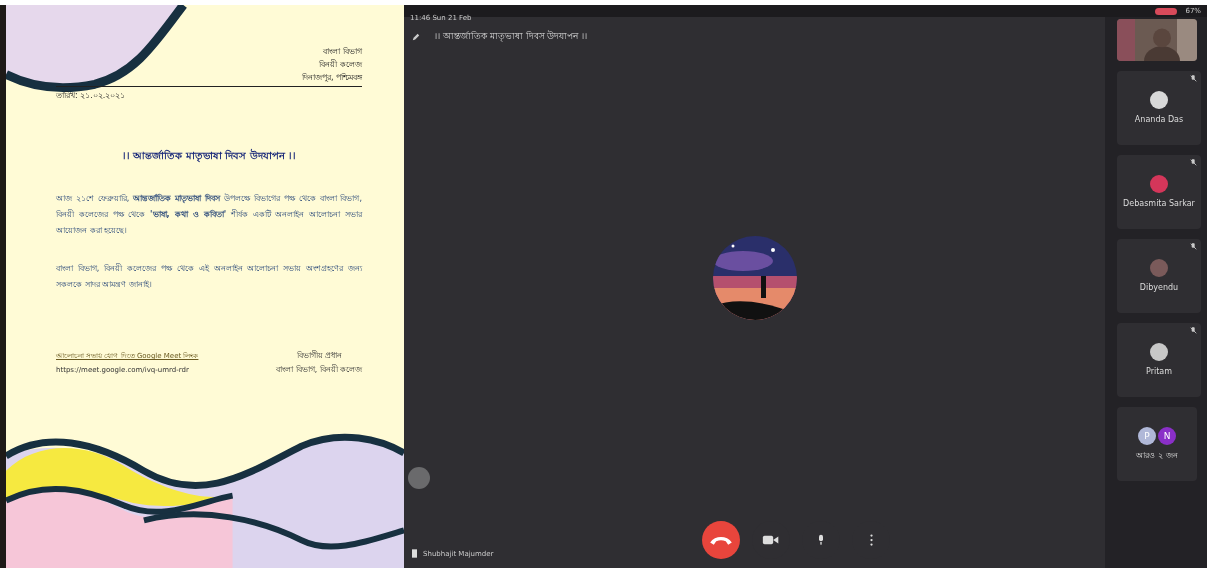 Image resolution: width=1207 pixels, height=568 pixels. What do you see at coordinates (209, 276) in the screenshot?
I see `letter-paragraph: বাংলা বিভাগ, বিনয়ী কলেজের পক্ষ থেকে এই অনলাইন আলোচনা সভায় অংশগ্রহণের জন্য সকলকে সাদর আমন্ত্রণ জানাই।` at bounding box center [209, 276].